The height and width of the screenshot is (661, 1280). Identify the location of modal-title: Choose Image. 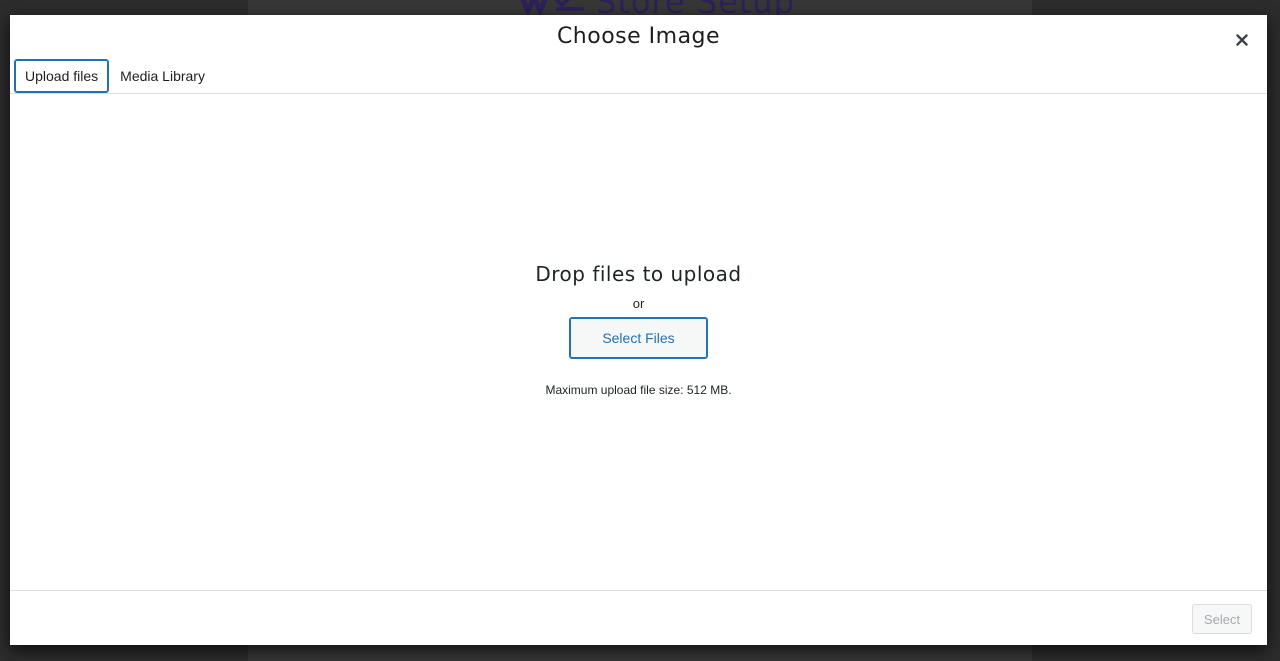
(638, 36).